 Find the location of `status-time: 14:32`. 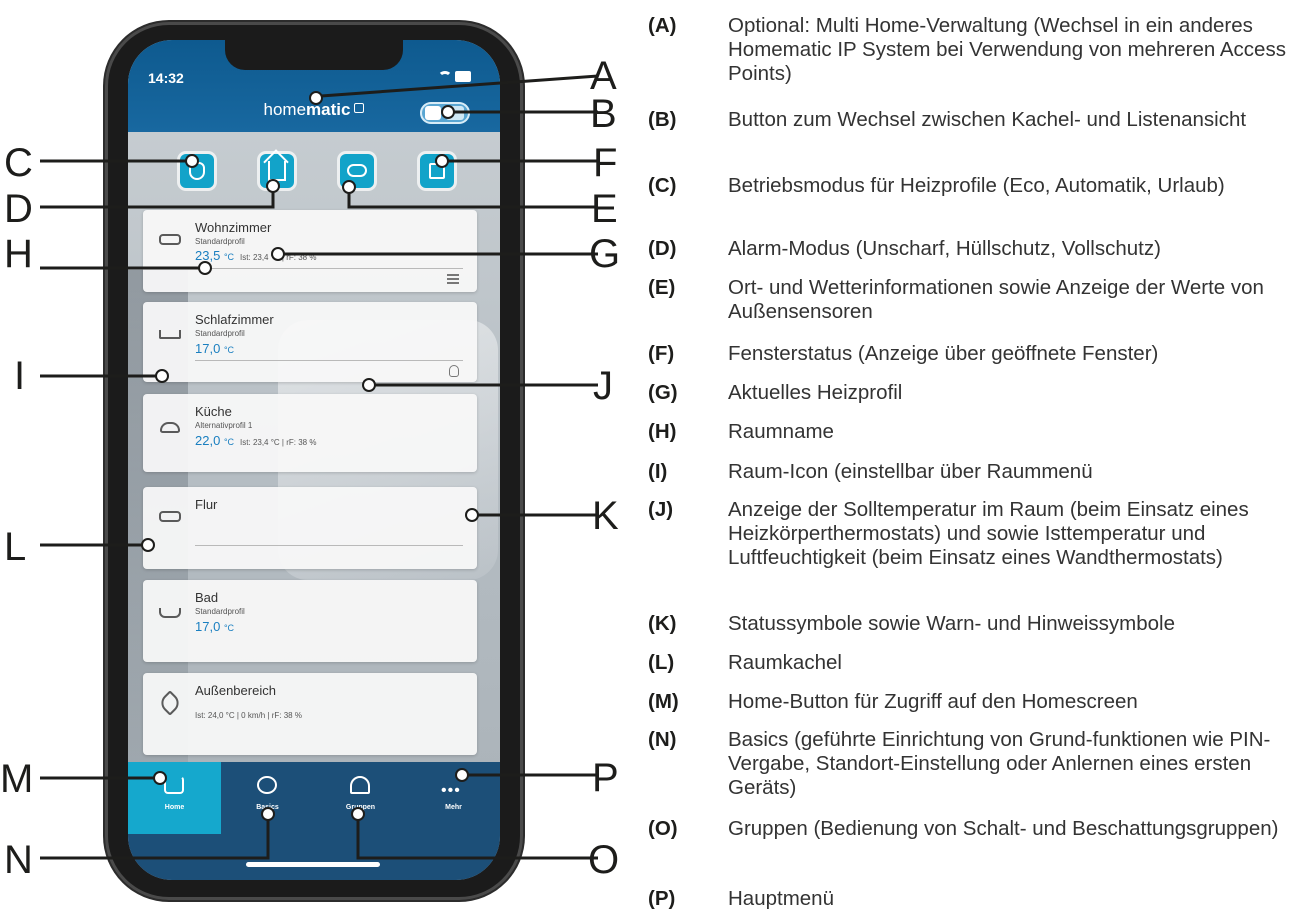

status-time: 14:32 is located at coordinates (166, 78).